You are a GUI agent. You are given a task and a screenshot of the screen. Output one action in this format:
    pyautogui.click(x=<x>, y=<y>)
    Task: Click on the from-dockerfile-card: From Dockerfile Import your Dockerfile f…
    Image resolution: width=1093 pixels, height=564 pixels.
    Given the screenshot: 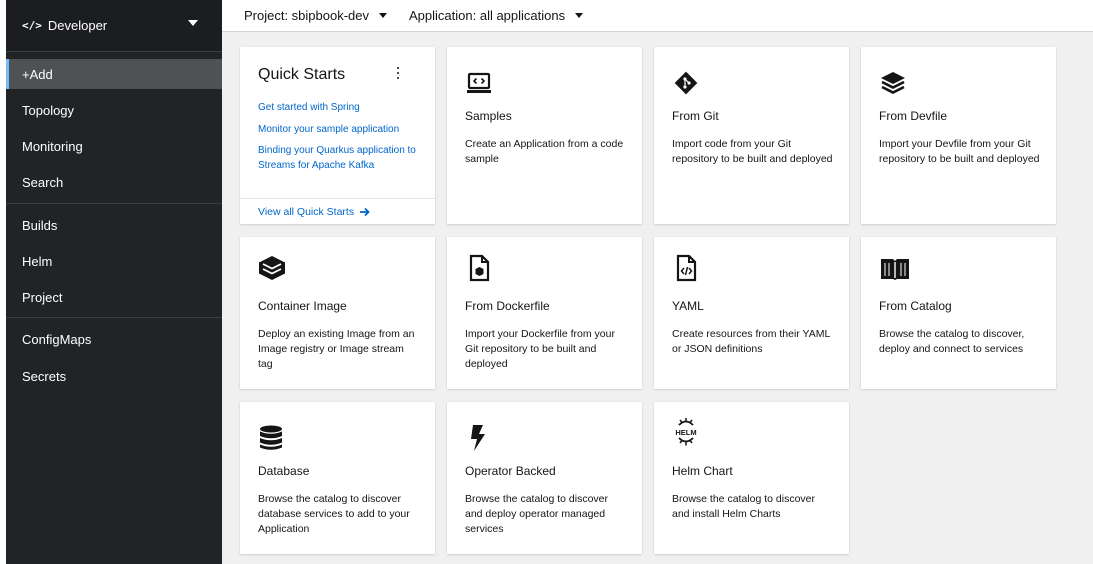 What is the action you would take?
    pyautogui.click(x=544, y=313)
    